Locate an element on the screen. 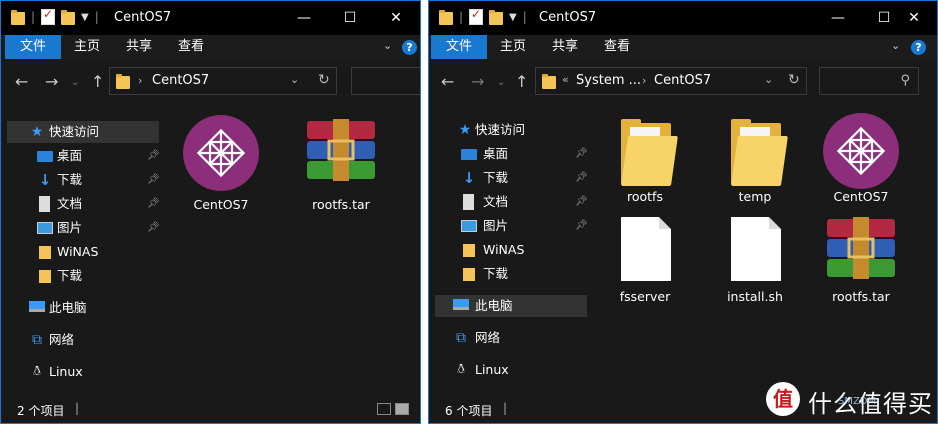 Image resolution: width=938 pixels, height=424 pixels. search-input is located at coordinates (385, 81).